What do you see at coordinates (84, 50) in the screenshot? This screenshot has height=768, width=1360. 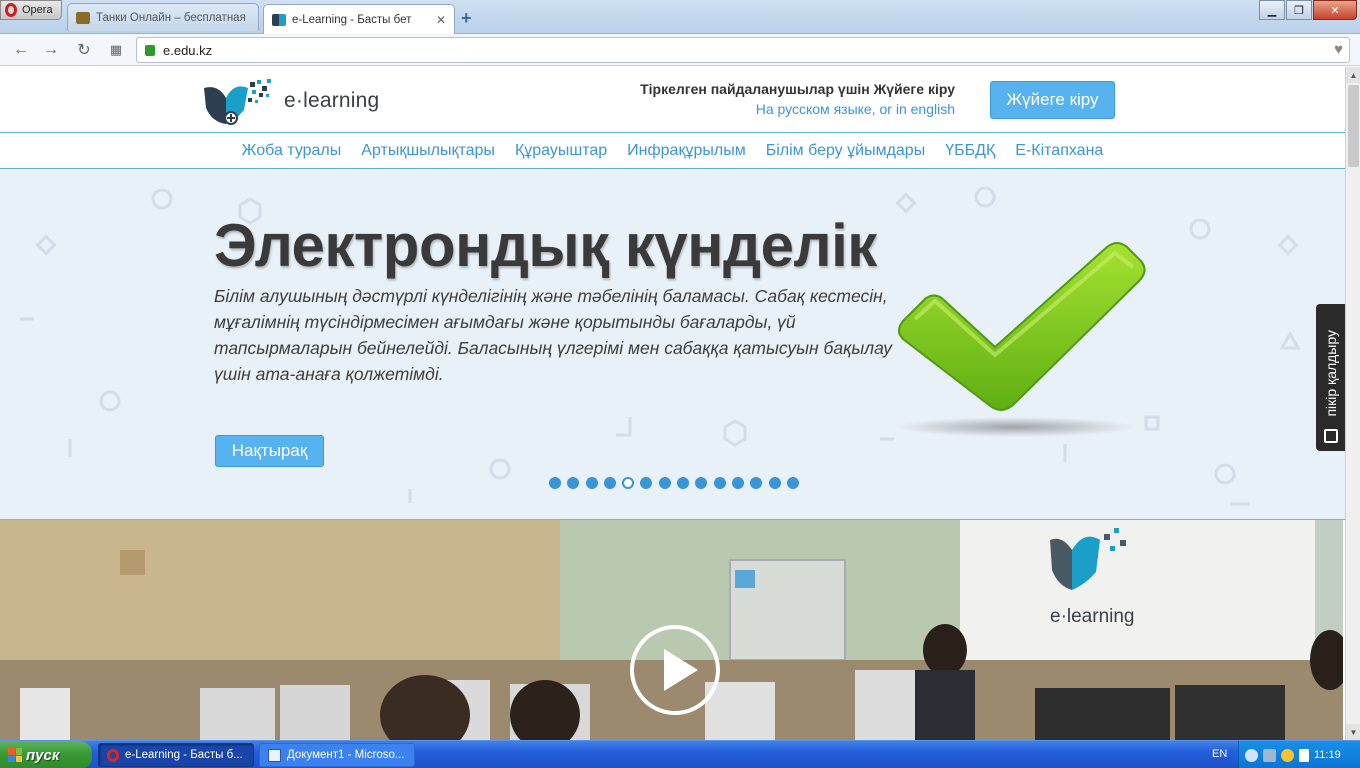 I see `reload-icon: ↻` at bounding box center [84, 50].